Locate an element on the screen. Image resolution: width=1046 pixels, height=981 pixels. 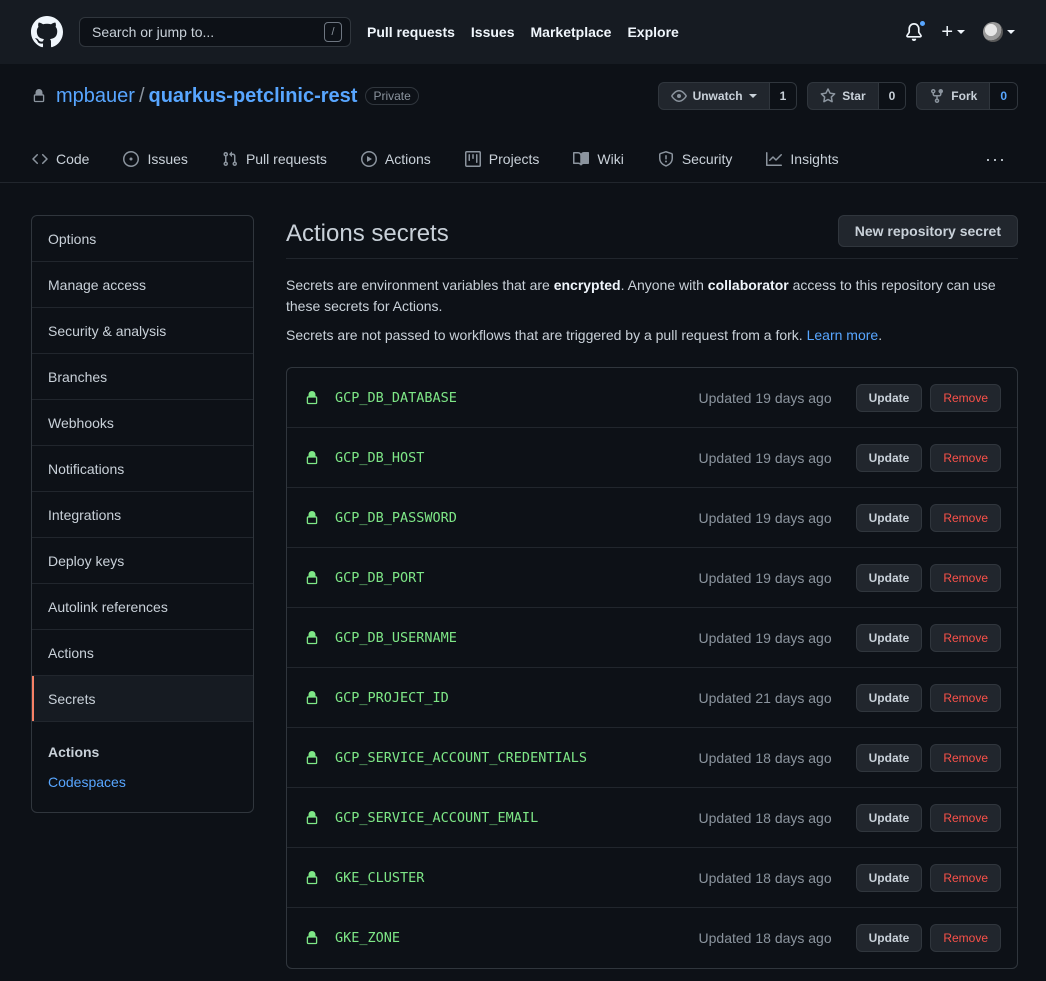
fork-button: Fork is located at coordinates (954, 96).